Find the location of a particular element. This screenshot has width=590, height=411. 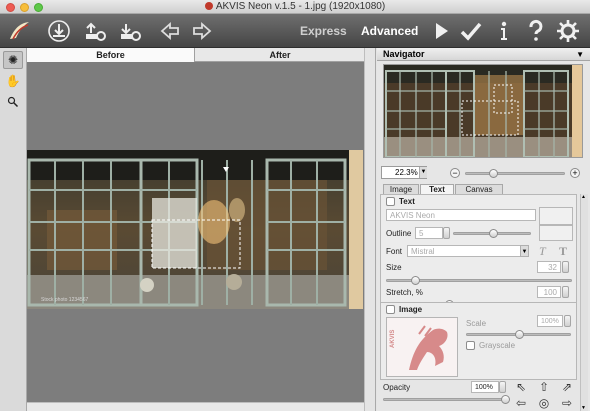

text-input: AKVIS Neon is located at coordinates (461, 215).